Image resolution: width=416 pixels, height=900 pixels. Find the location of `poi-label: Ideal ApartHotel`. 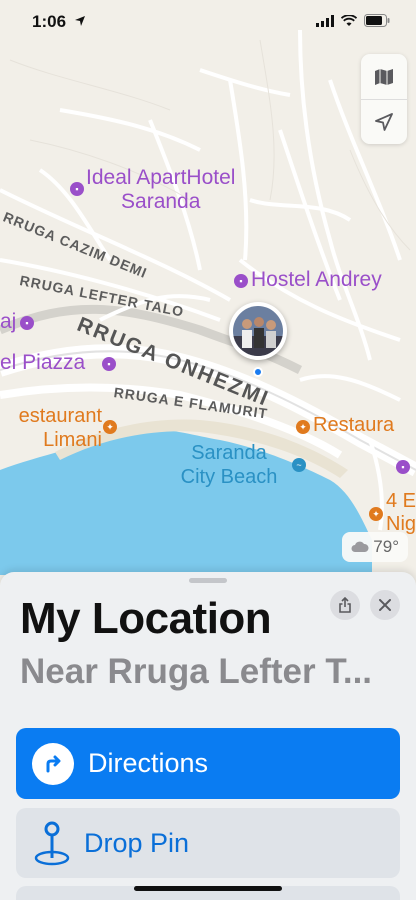

poi-label: Ideal ApartHotel is located at coordinates (161, 177).